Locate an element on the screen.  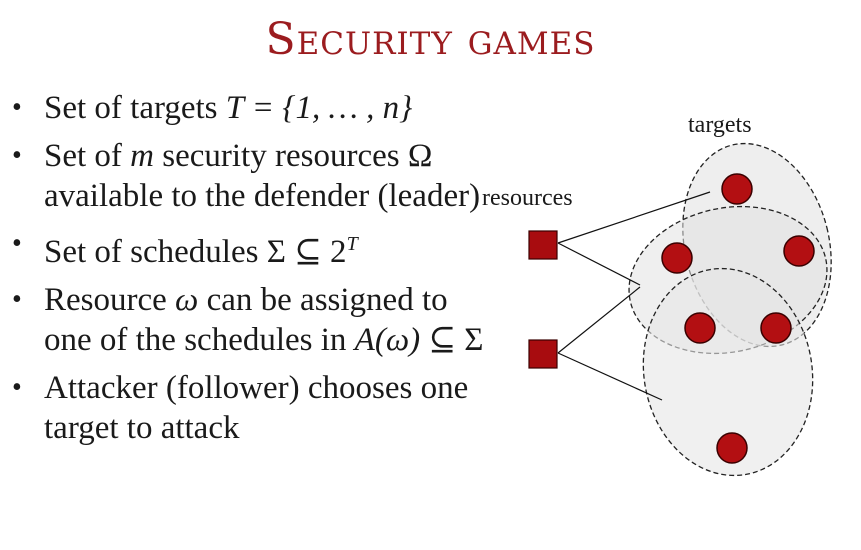
bullet-math: A(ω) is located at coordinates (387, 340).